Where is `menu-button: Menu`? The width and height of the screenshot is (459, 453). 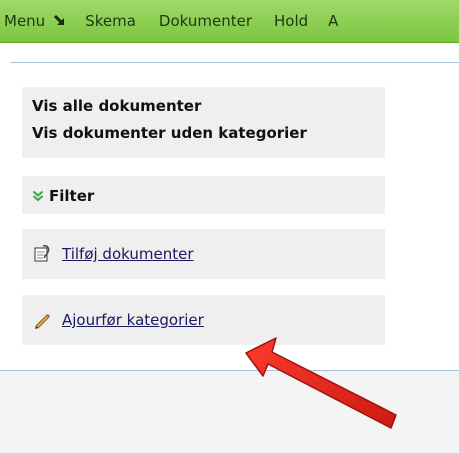 menu-button: Menu is located at coordinates (35, 21).